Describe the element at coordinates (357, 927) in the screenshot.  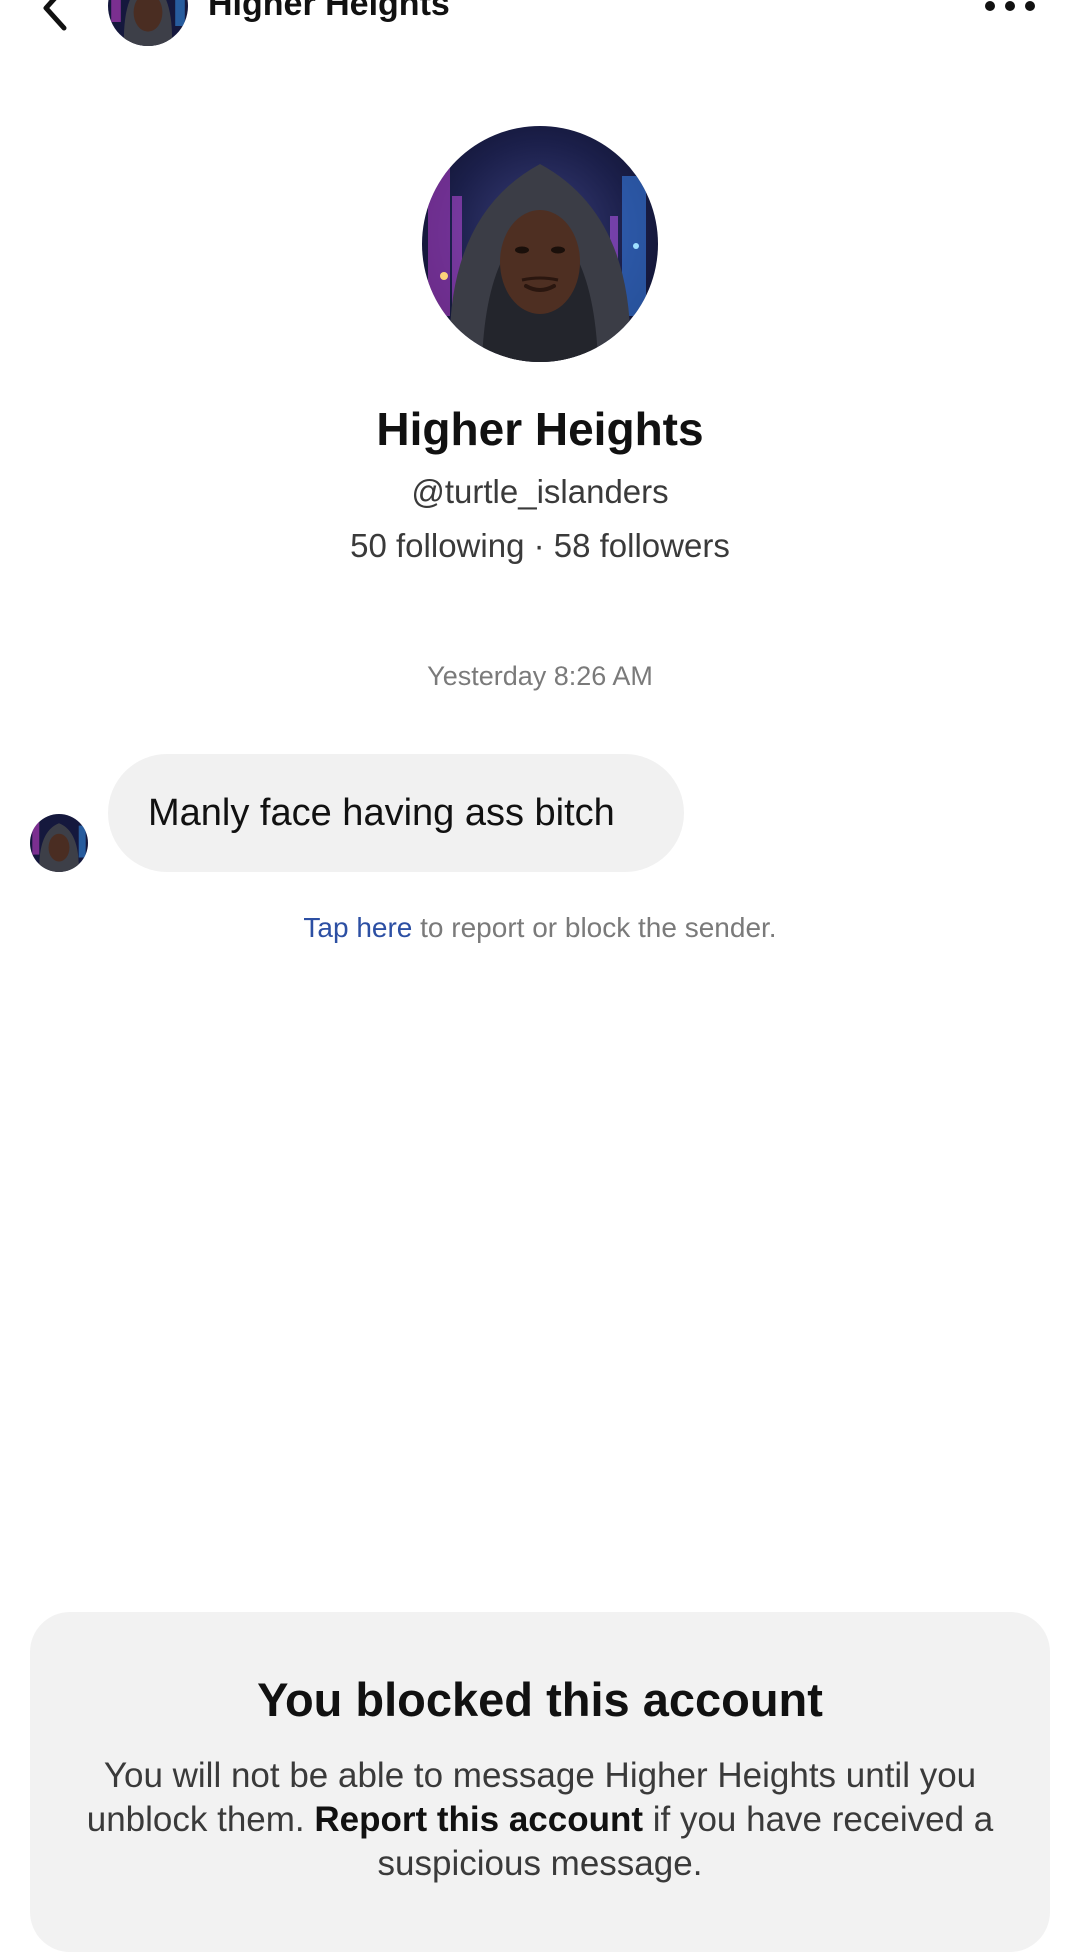
I see `tap-here-link: Tap here` at that location.